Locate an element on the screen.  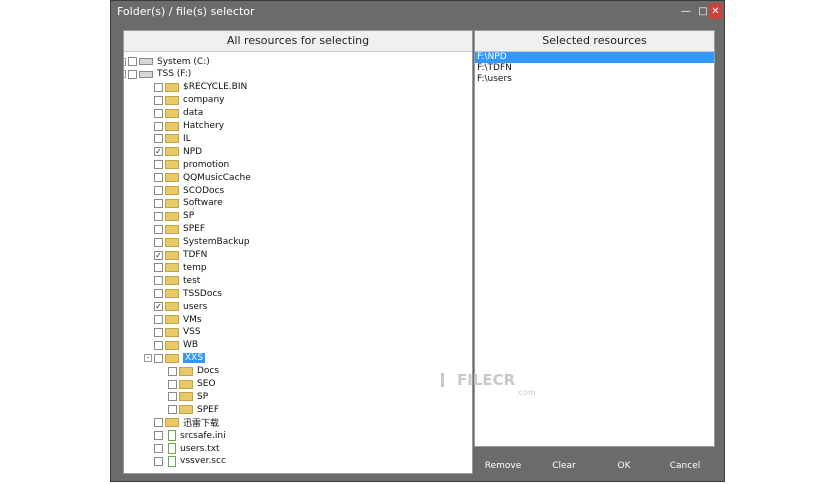
selected-resource-item: F:\TDFN is located at coordinates (594, 68).